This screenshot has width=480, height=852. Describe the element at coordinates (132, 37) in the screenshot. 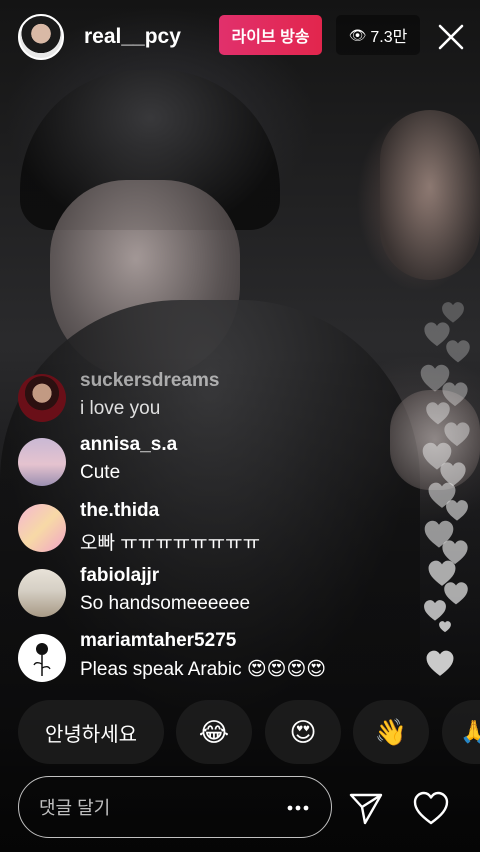

I see `host-username: real__pcy` at that location.